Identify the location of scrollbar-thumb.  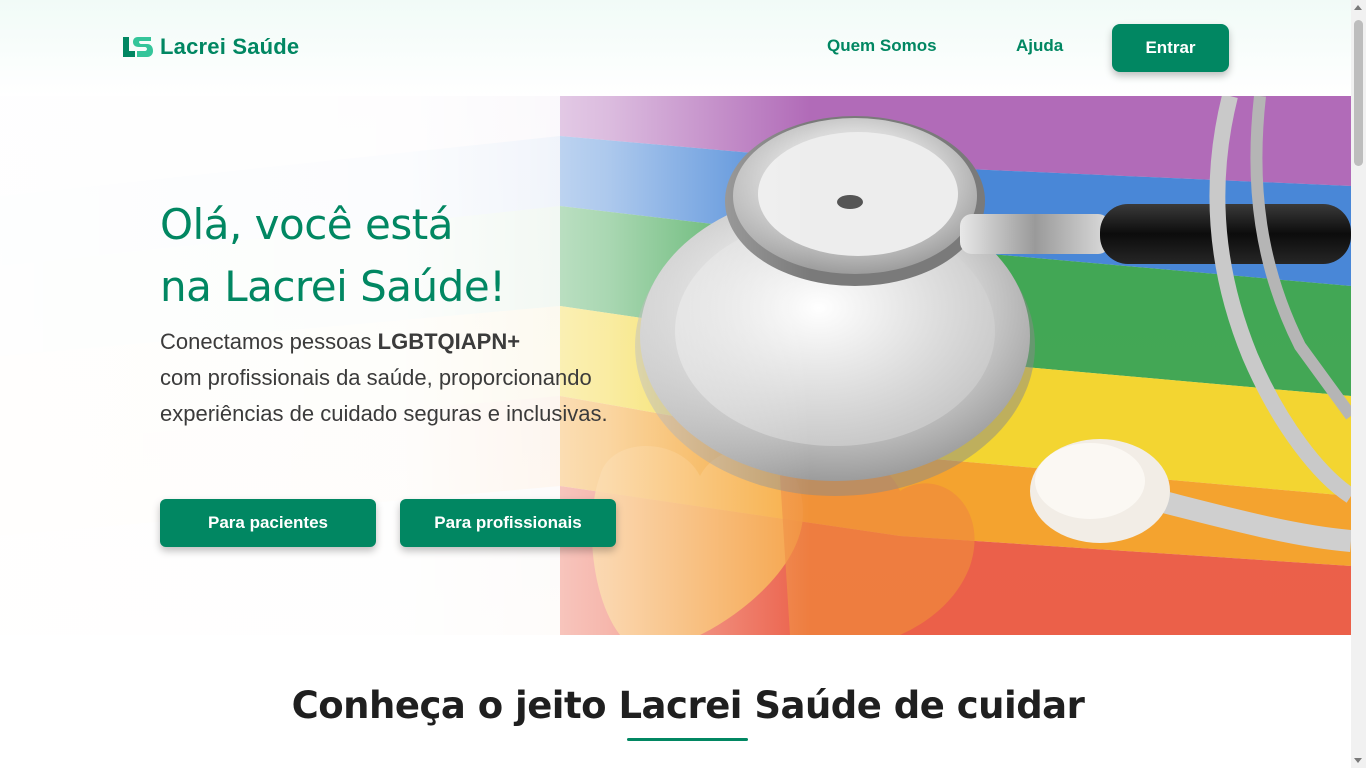
(1358, 93).